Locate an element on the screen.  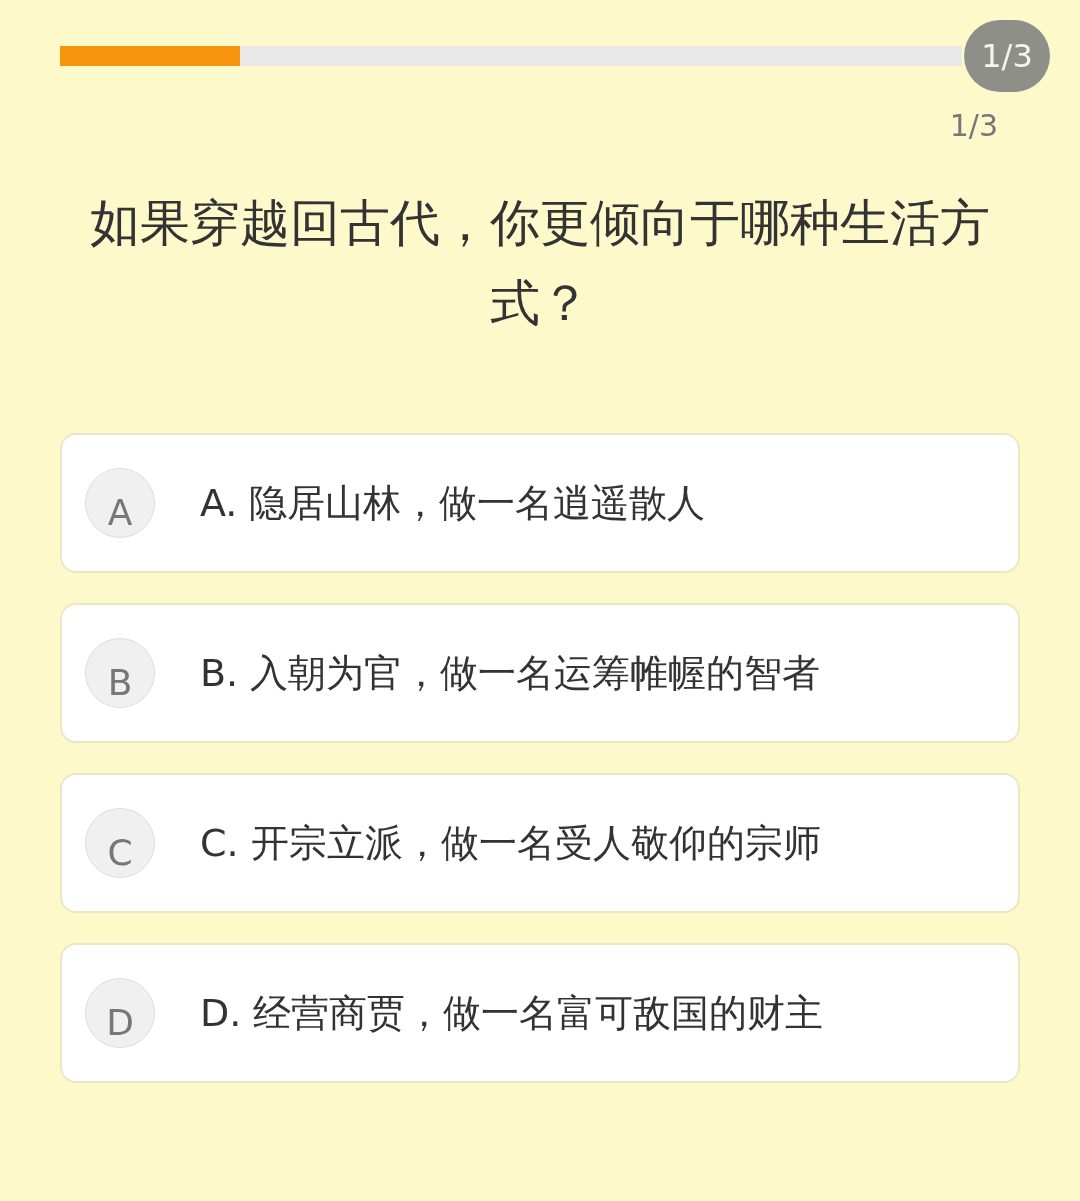
answer-option: D D. 经营商贾，做一名富可敌国的财主 is located at coordinates (540, 1013).